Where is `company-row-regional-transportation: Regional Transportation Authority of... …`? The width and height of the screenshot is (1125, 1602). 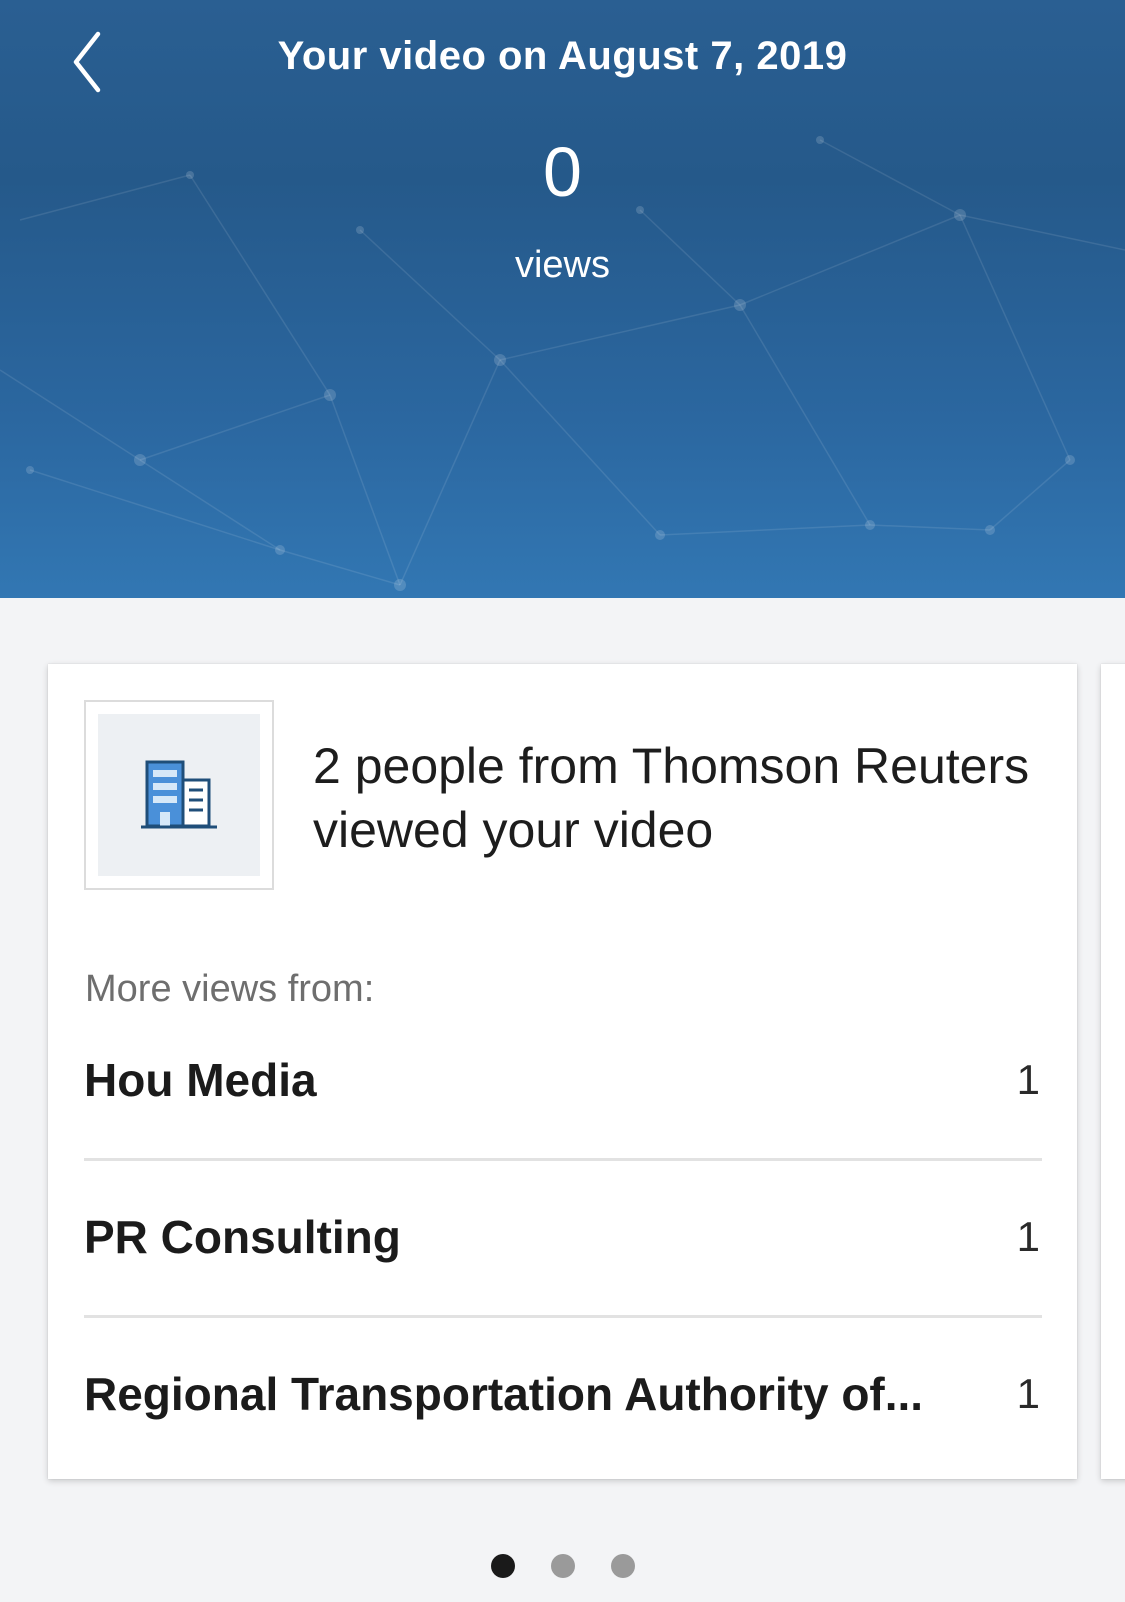
company-row-regional-transportation: Regional Transportation Authority of... … is located at coordinates (563, 1394).